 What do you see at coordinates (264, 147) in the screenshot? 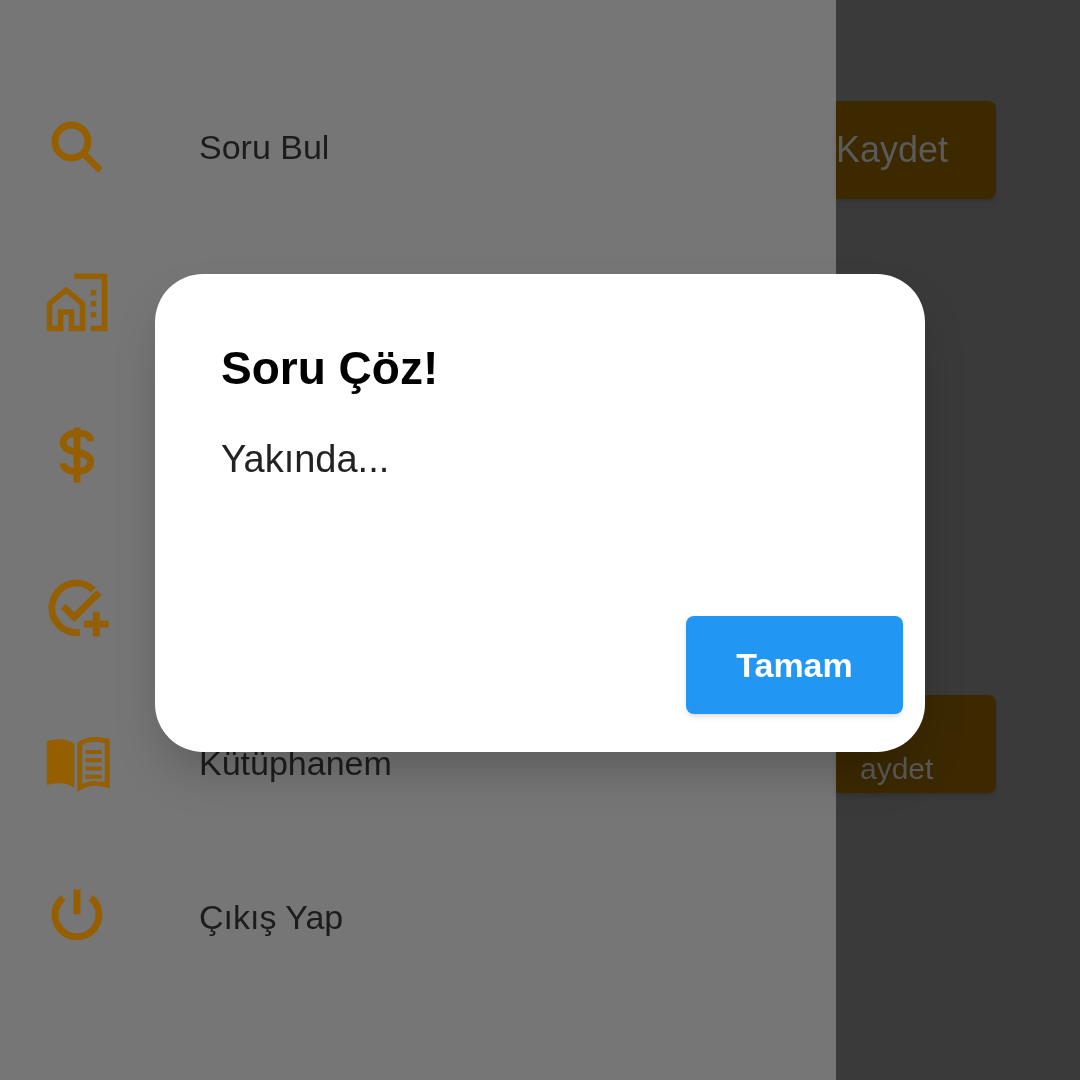
I see `menu-item: Soru Bul` at bounding box center [264, 147].